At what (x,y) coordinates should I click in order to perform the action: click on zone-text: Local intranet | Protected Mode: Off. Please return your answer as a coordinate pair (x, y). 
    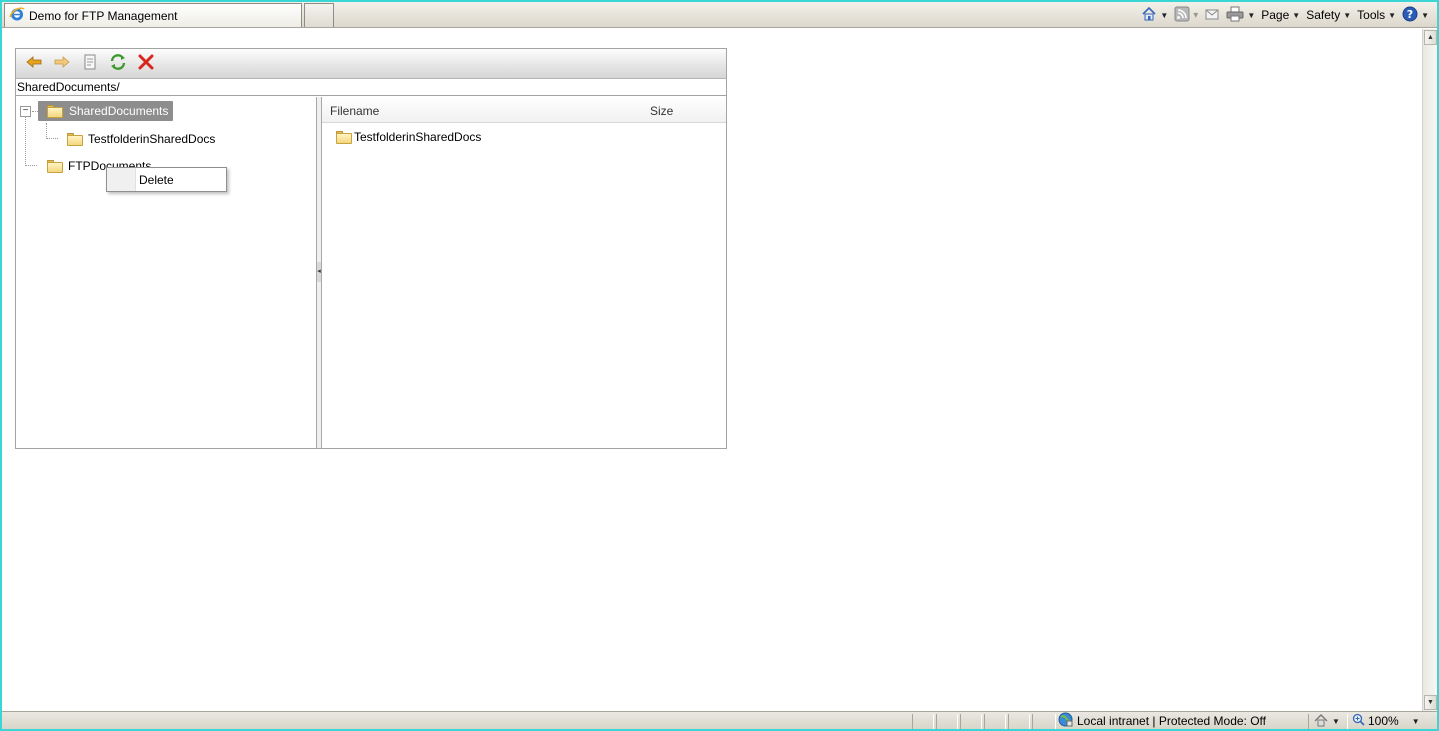
    Looking at the image, I should click on (1171, 721).